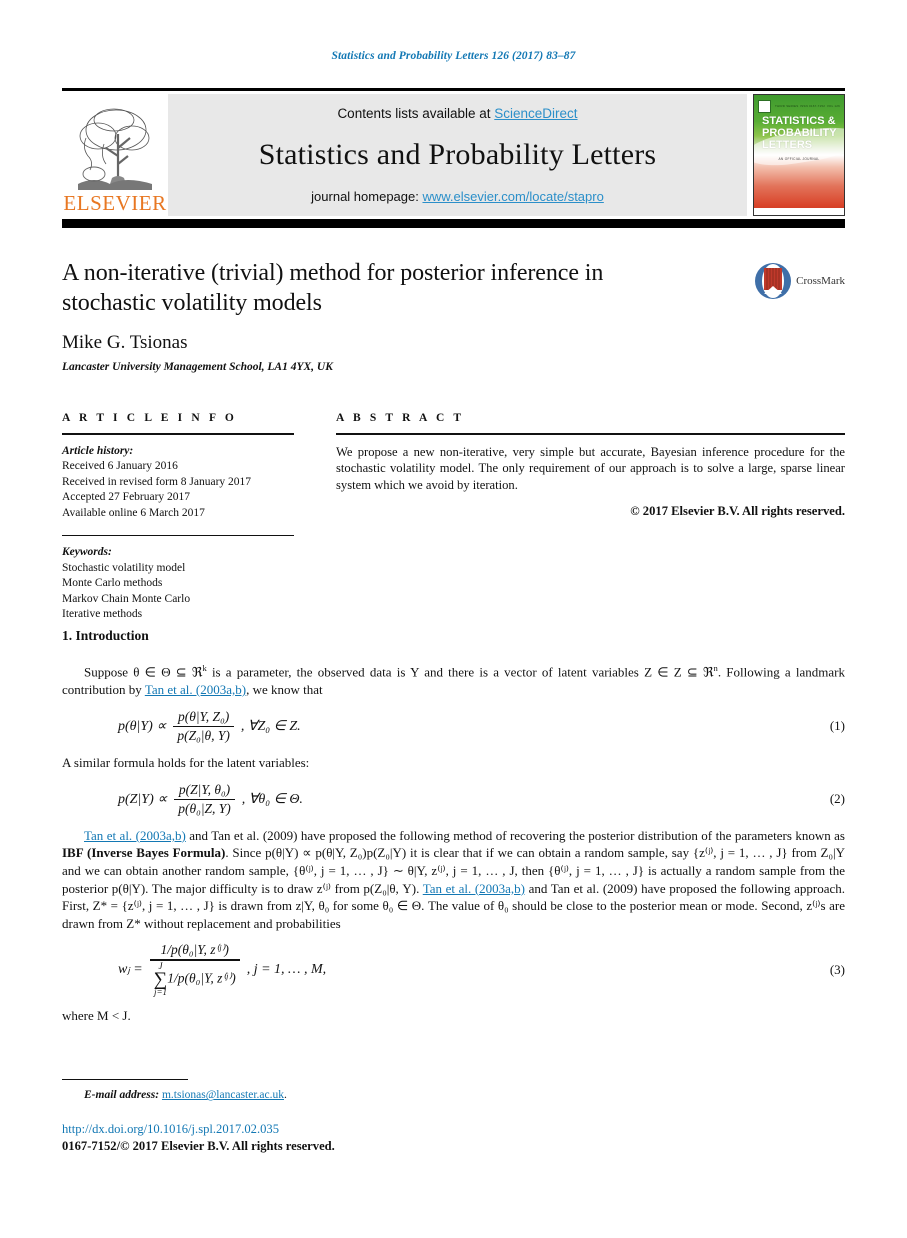 This screenshot has height=1238, width=907. Describe the element at coordinates (126, 497) in the screenshot. I see `history-item: Accepted 27 February 2017` at that location.